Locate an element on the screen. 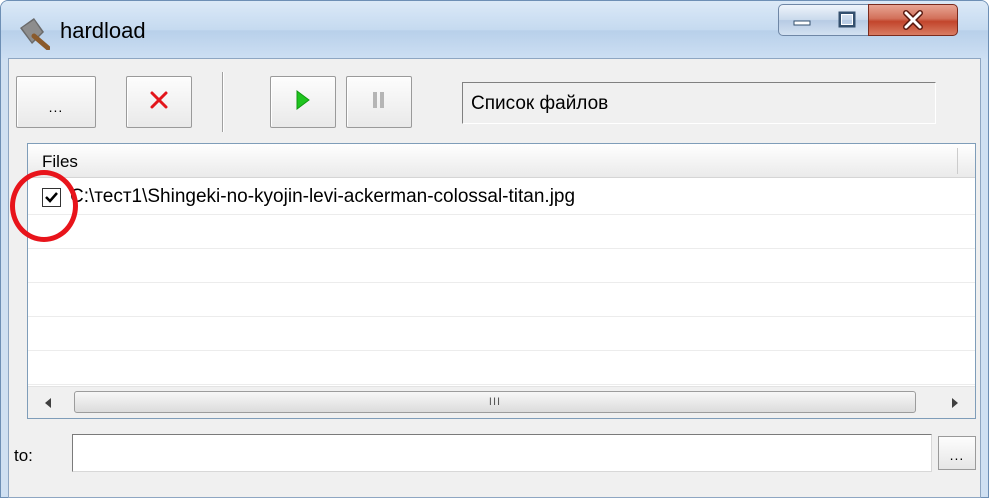  scrollbar-grip: III is located at coordinates (495, 402).